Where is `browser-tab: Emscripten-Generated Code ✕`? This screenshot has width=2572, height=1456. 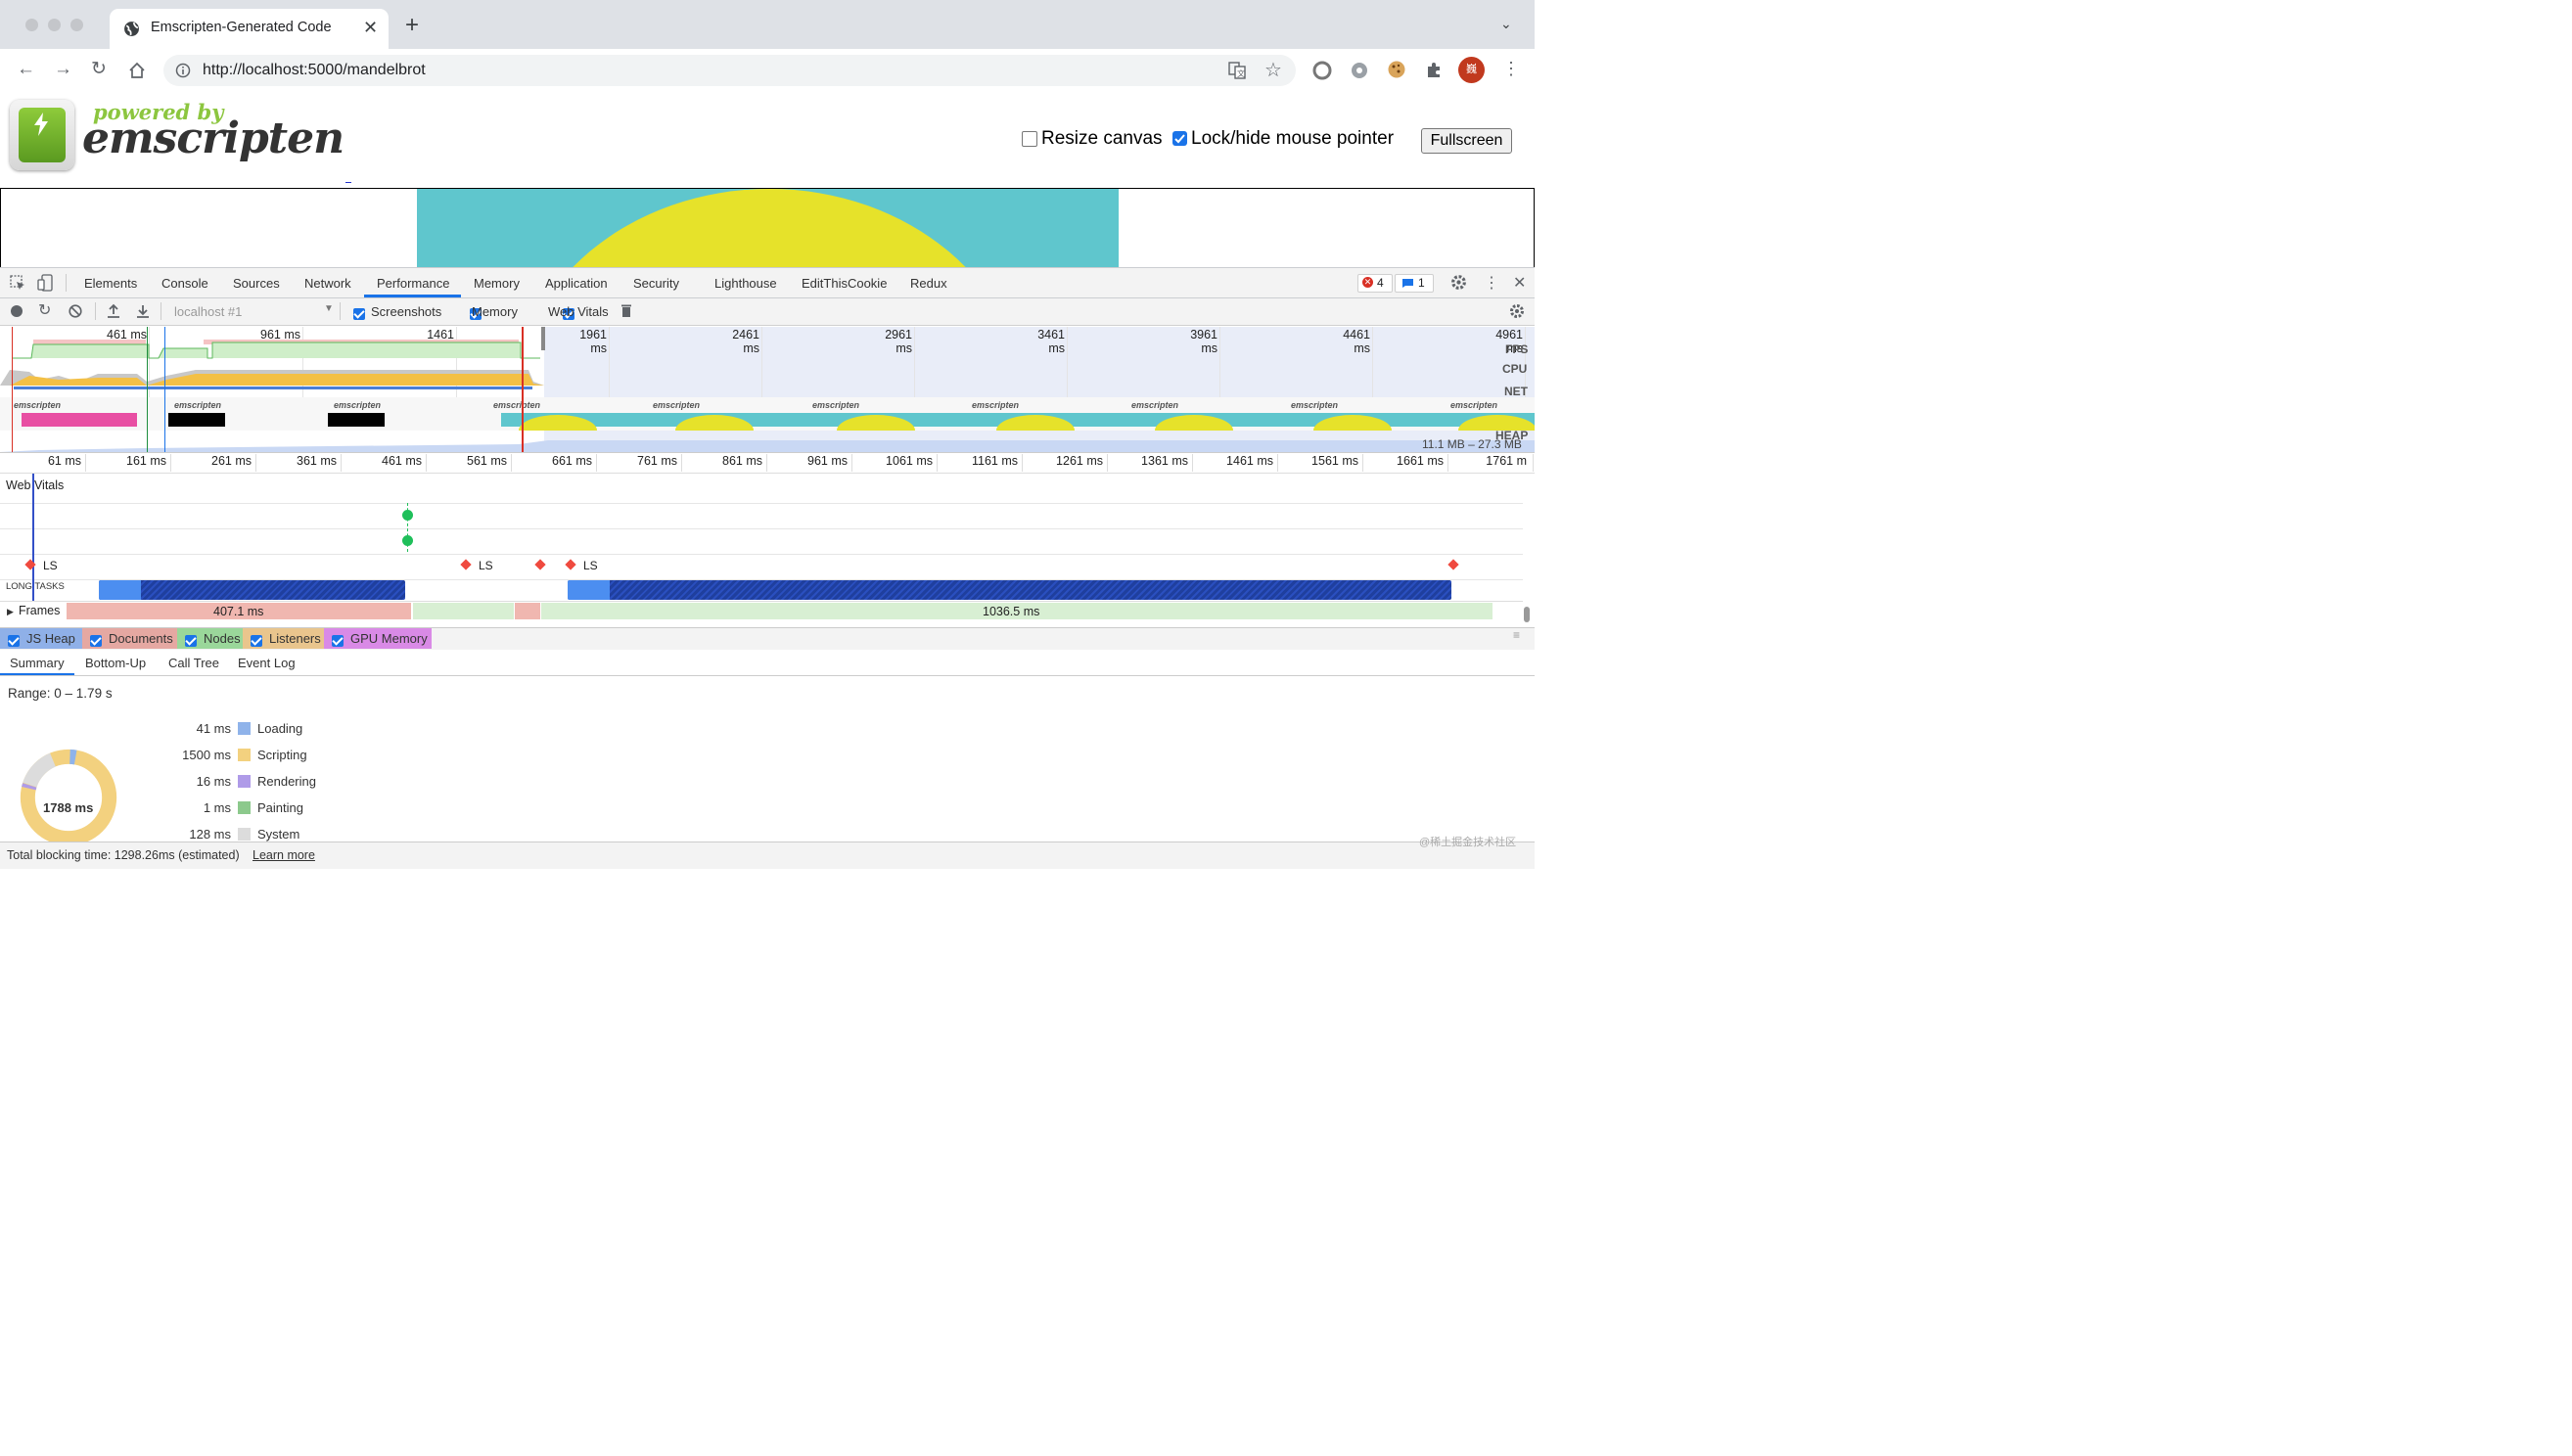 browser-tab: Emscripten-Generated Code ✕ is located at coordinates (249, 29).